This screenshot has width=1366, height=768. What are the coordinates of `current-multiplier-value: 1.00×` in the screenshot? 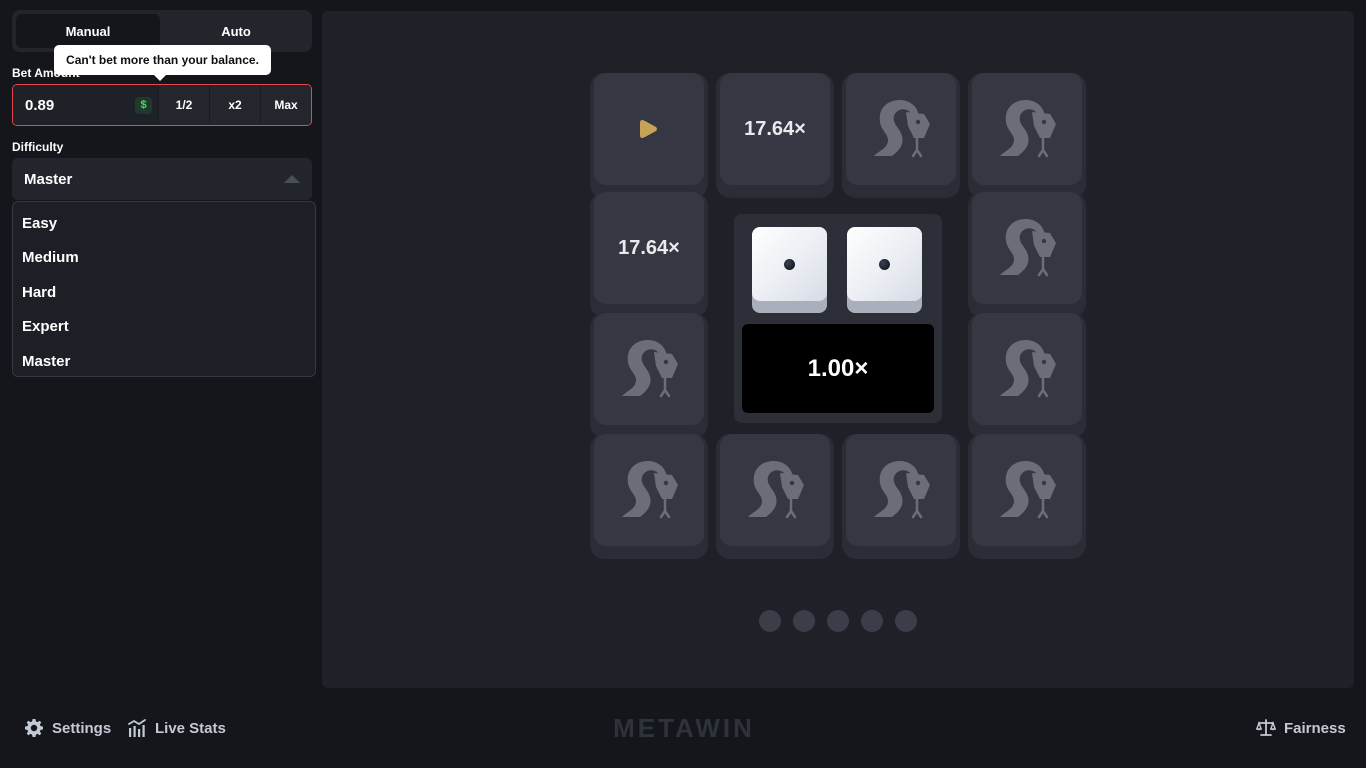 It's located at (838, 368).